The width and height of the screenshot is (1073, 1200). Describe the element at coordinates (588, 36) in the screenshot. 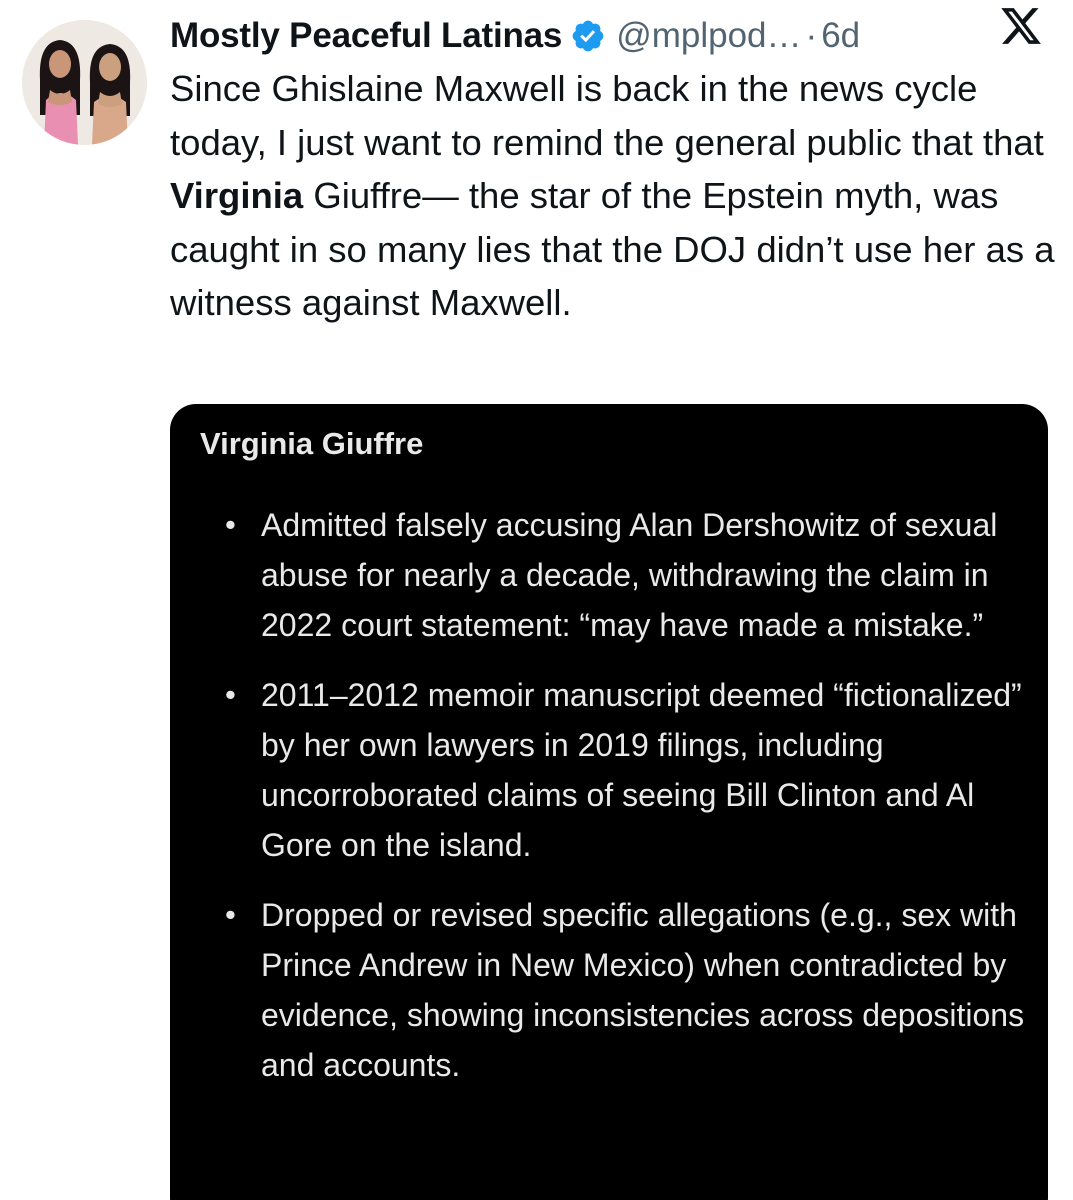

I see `verified-badge-icon` at that location.